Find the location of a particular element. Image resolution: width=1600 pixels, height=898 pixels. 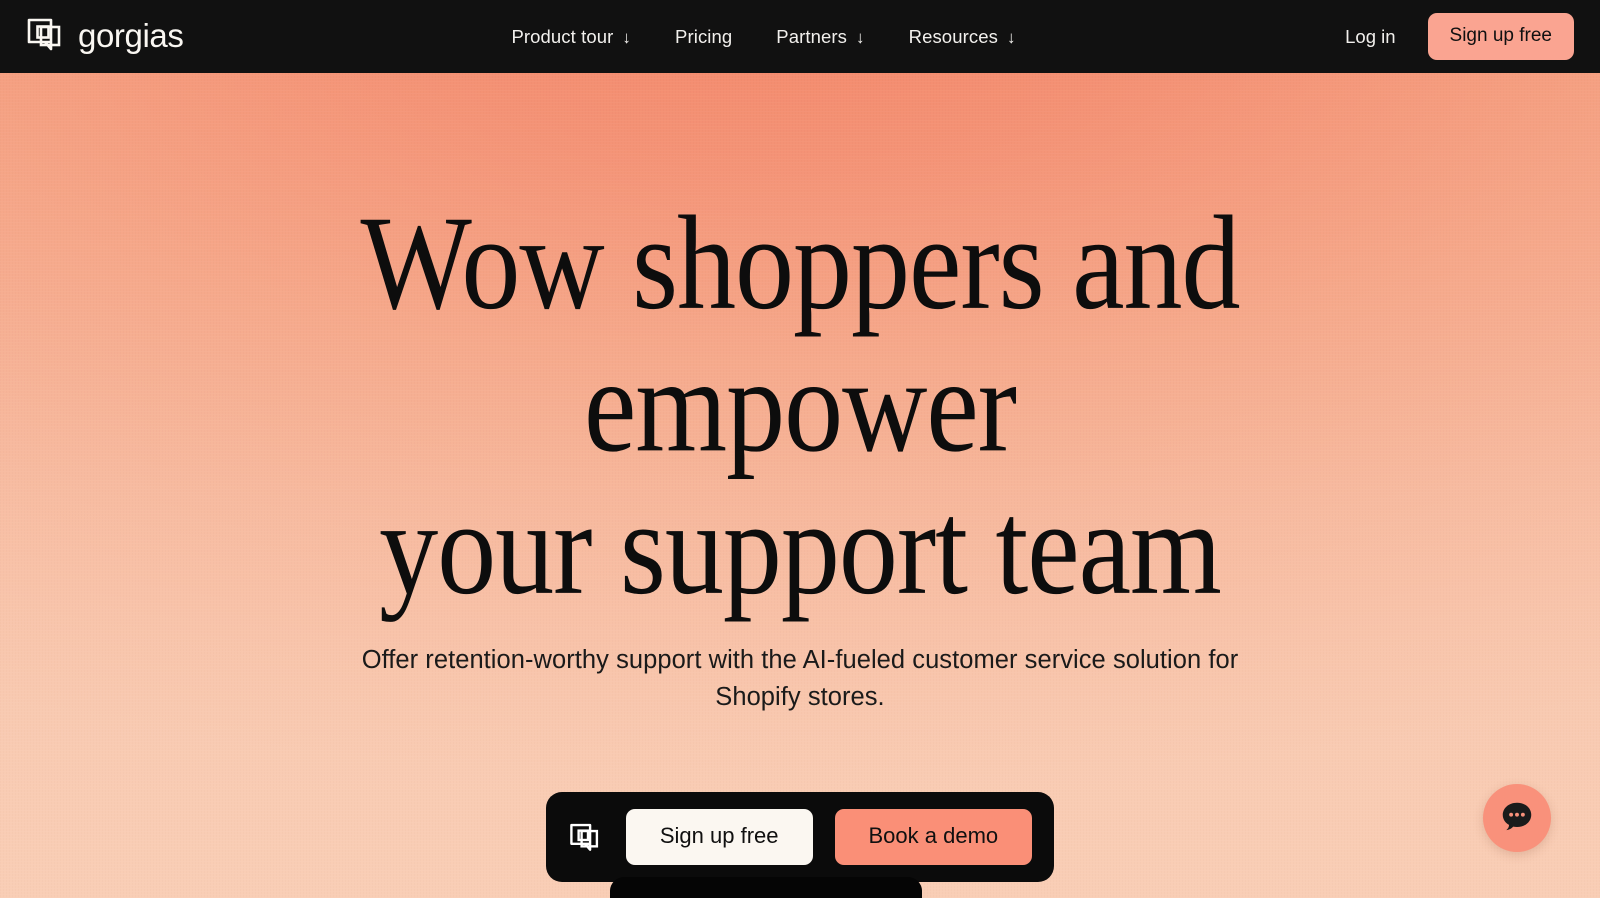

hero-cta-group: Sign up free Book a demo is located at coordinates (800, 837).